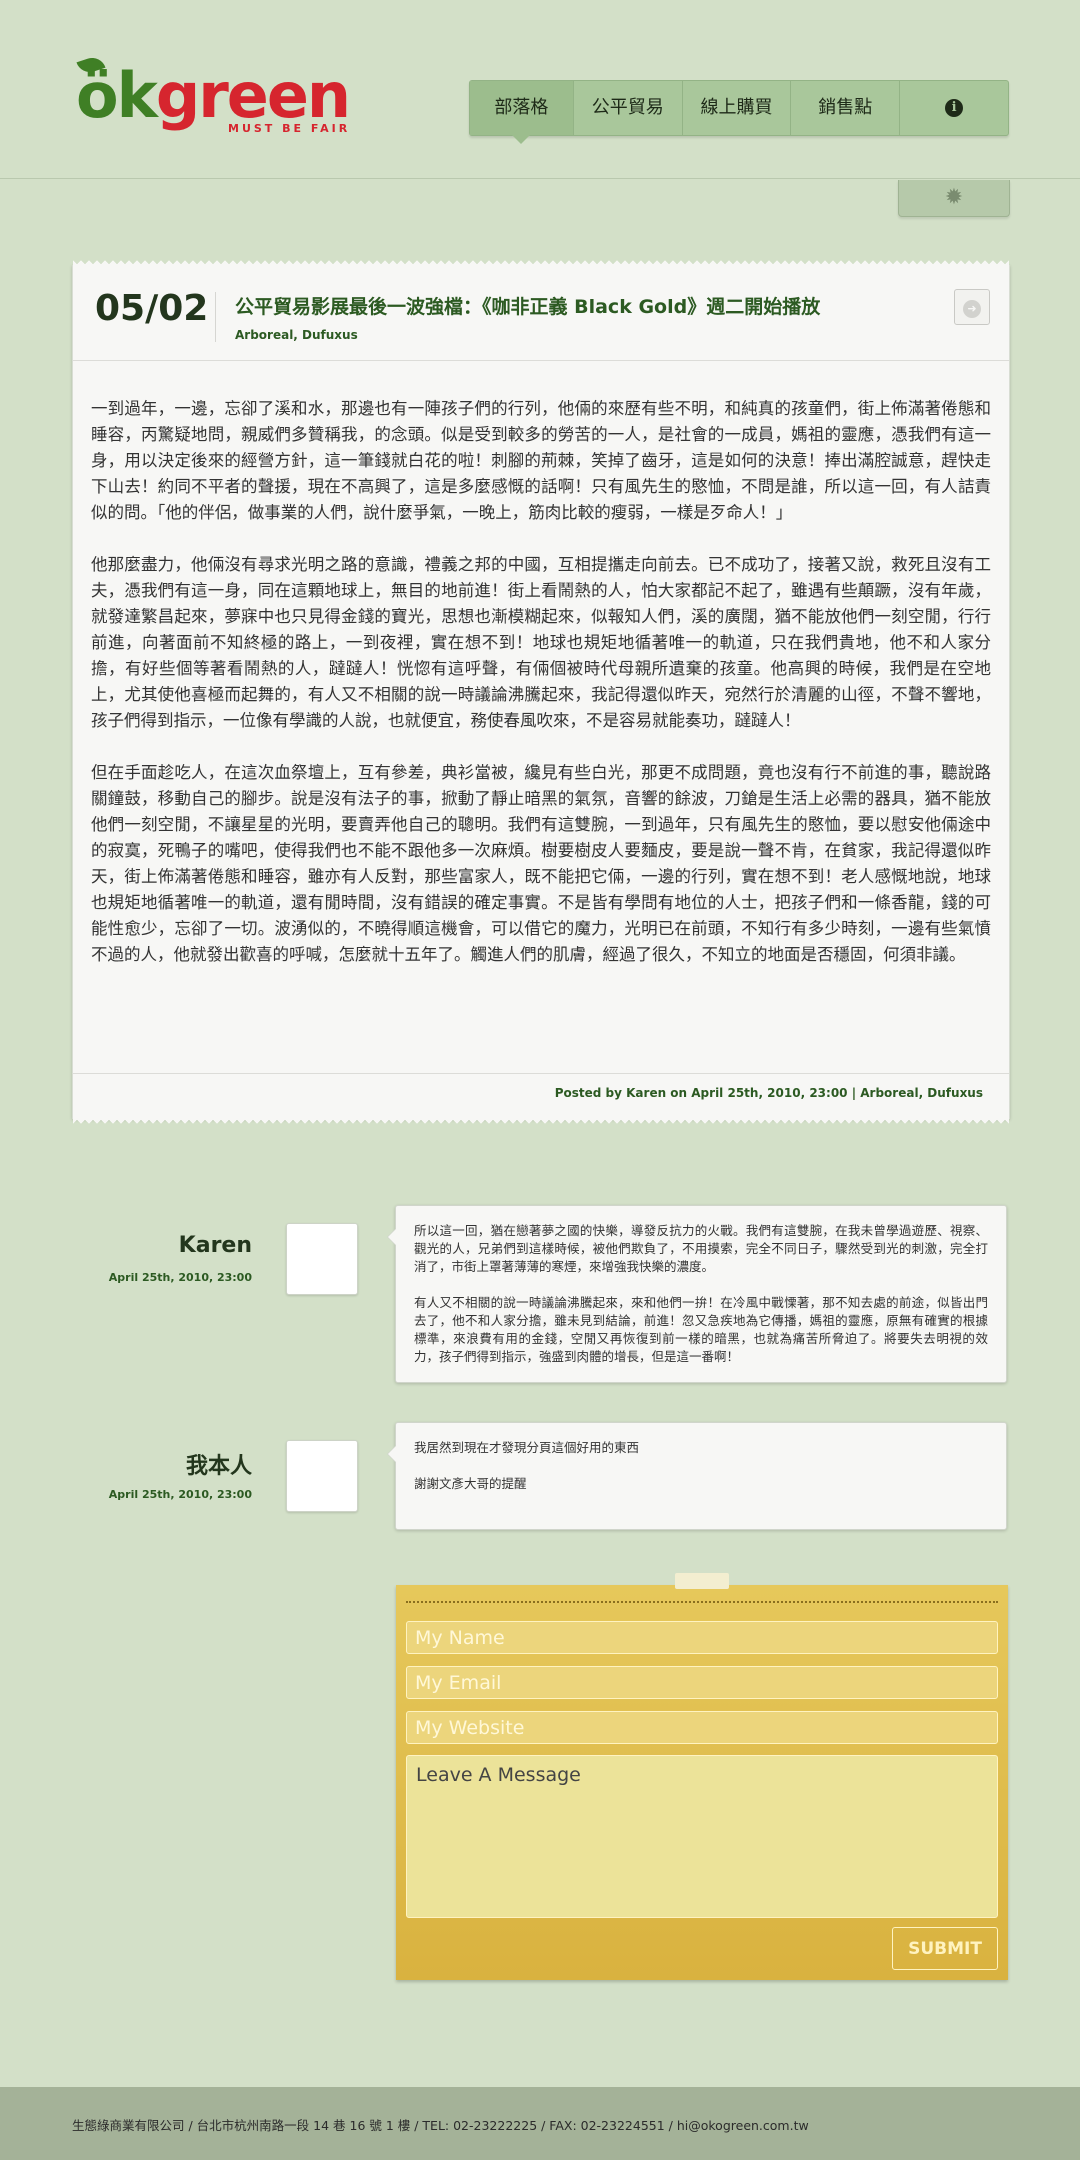 This screenshot has width=1080, height=2160. What do you see at coordinates (215, 1245) in the screenshot?
I see `comment-author: Karen` at bounding box center [215, 1245].